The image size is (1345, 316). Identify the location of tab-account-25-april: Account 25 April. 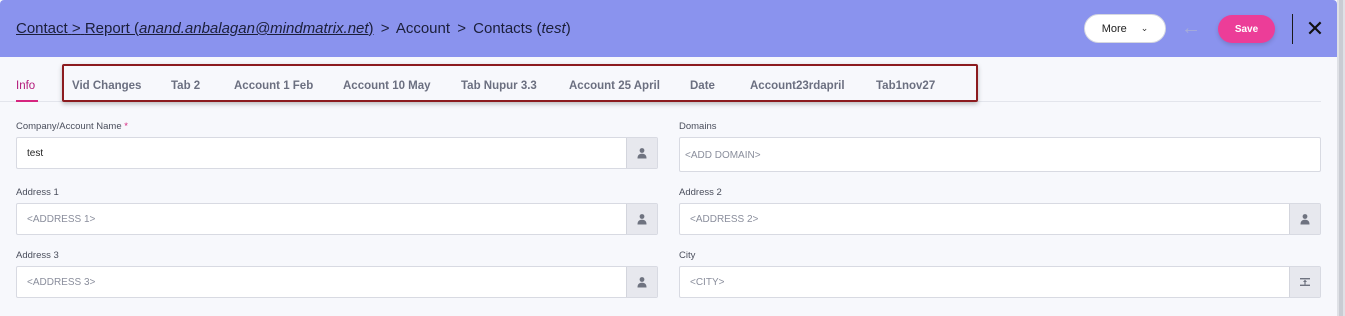
(614, 86).